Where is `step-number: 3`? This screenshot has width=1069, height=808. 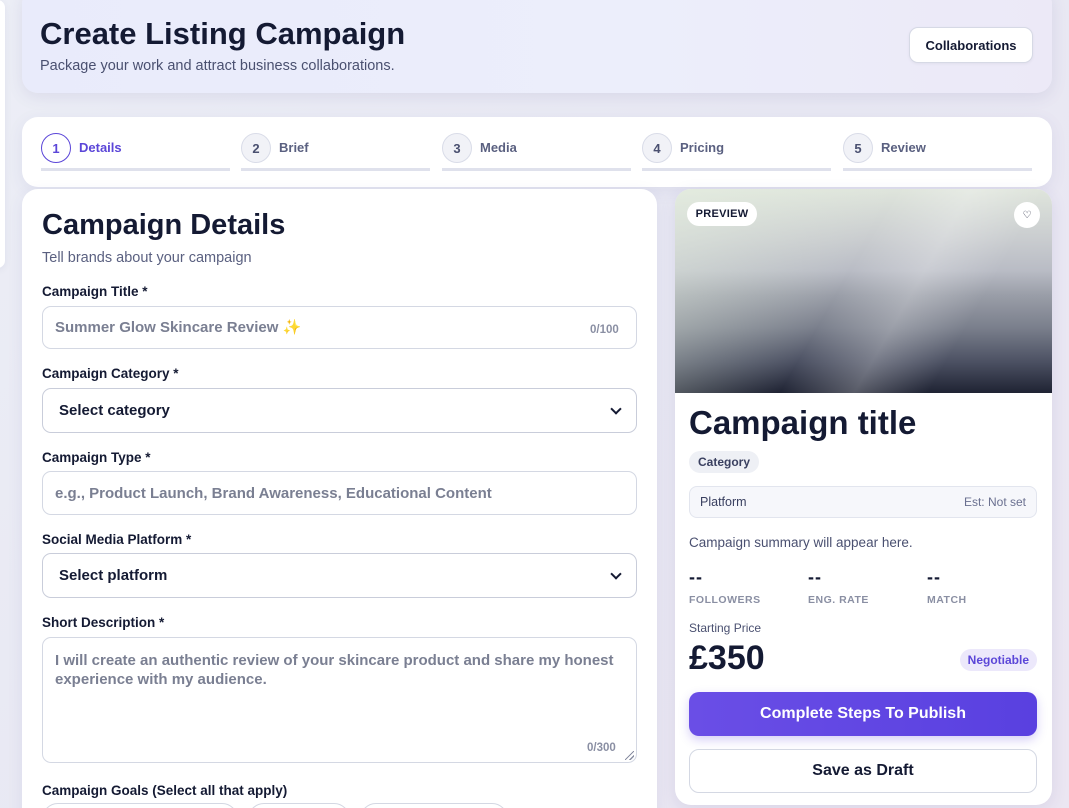
step-number: 3 is located at coordinates (457, 148).